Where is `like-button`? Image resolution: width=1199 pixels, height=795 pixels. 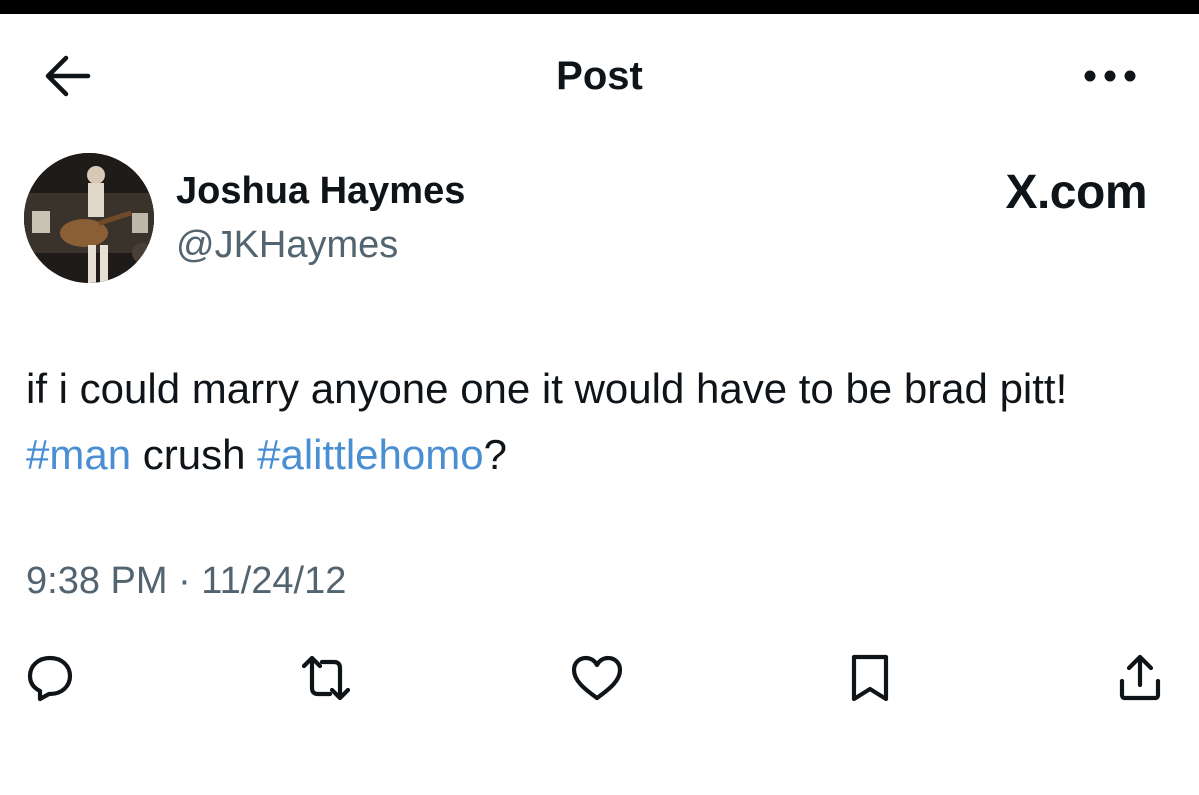 like-button is located at coordinates (597, 678).